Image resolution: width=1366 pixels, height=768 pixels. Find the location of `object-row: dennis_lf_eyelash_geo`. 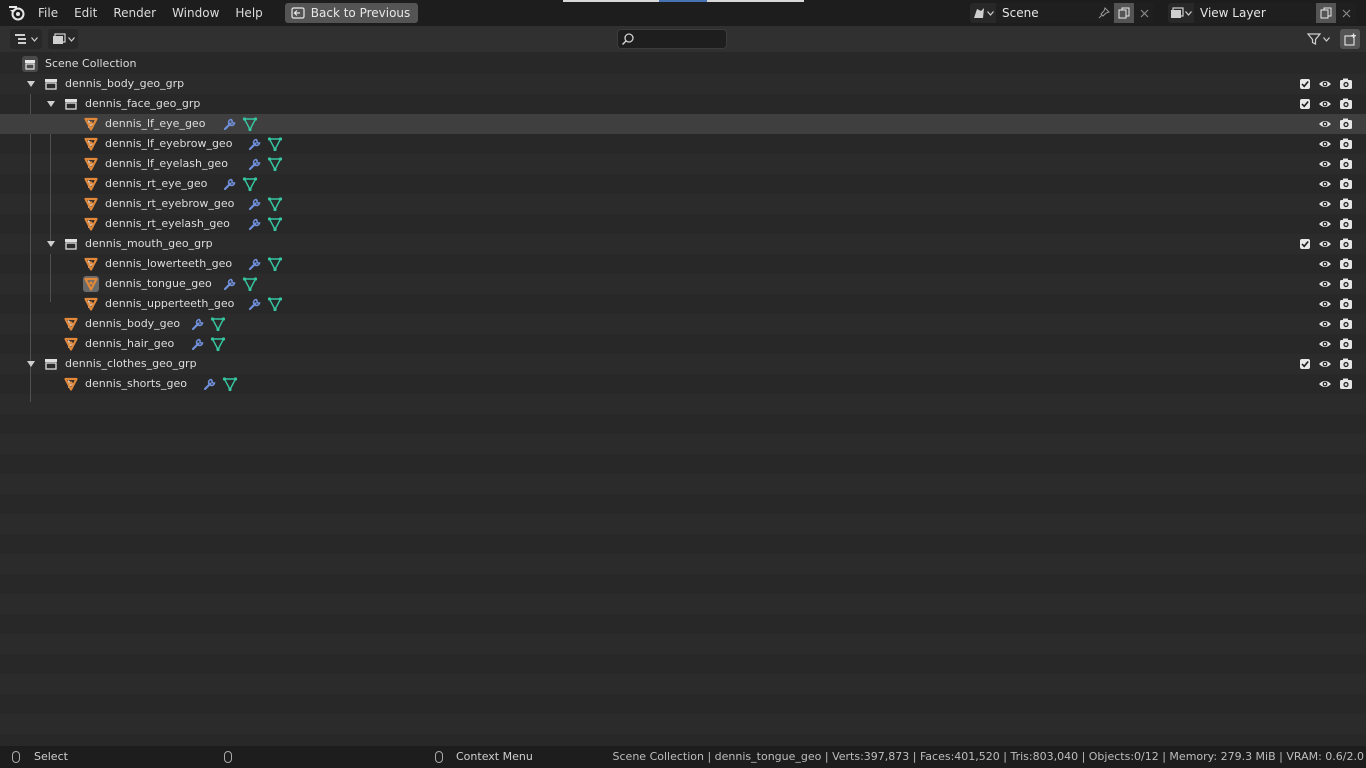

object-row: dennis_lf_eyelash_geo is located at coordinates (683, 164).